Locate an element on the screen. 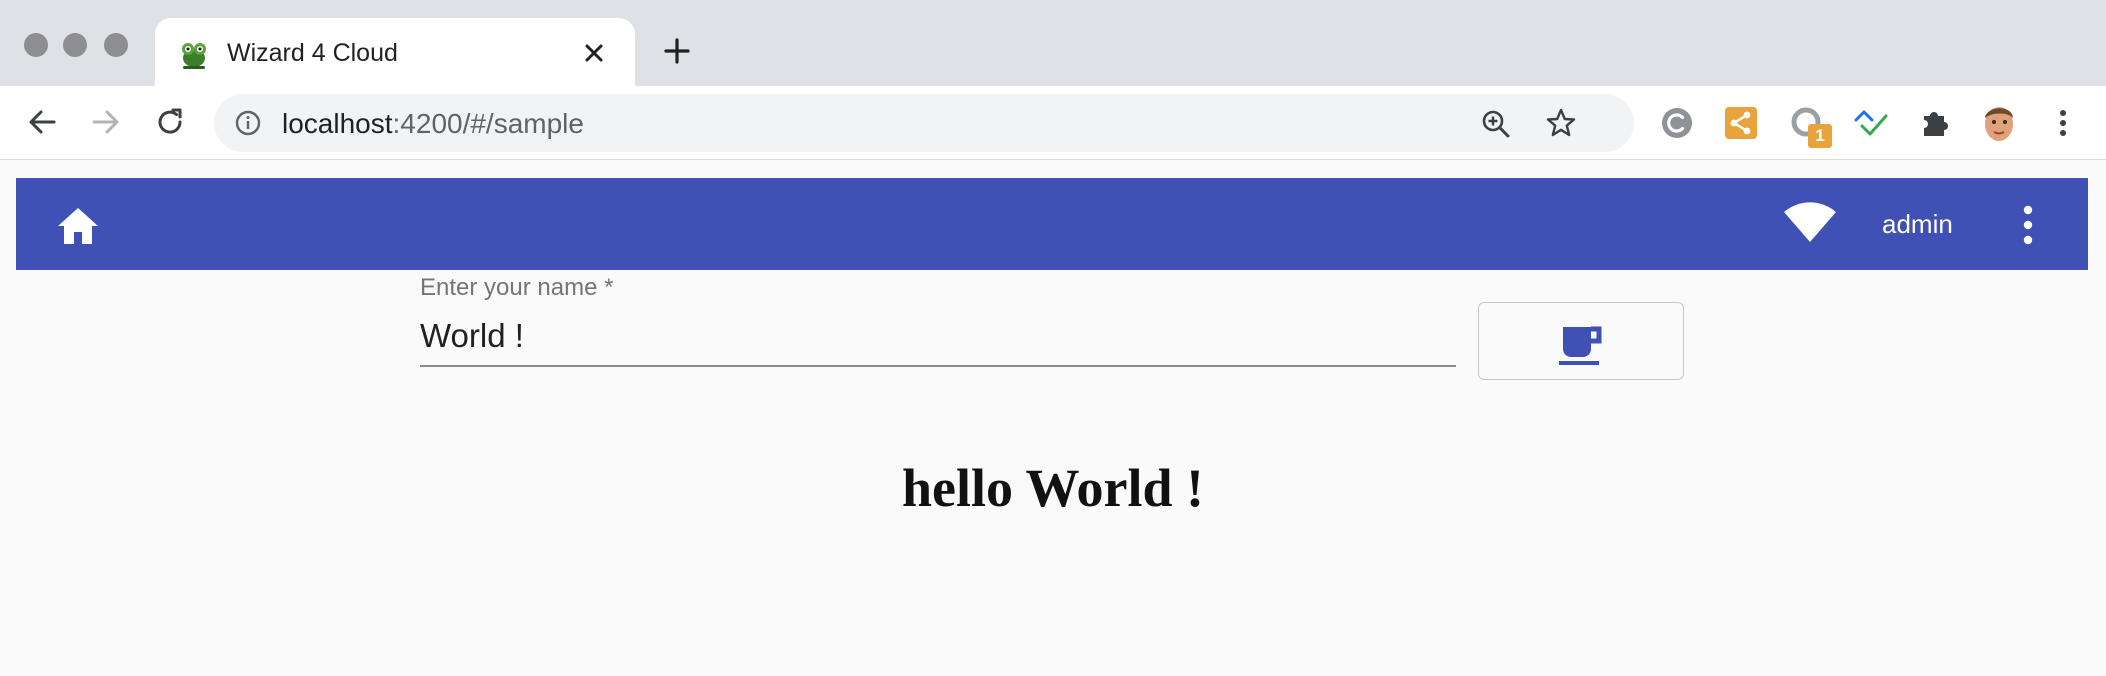 Image resolution: width=2106 pixels, height=676 pixels. c-extension-icon is located at coordinates (1677, 123).